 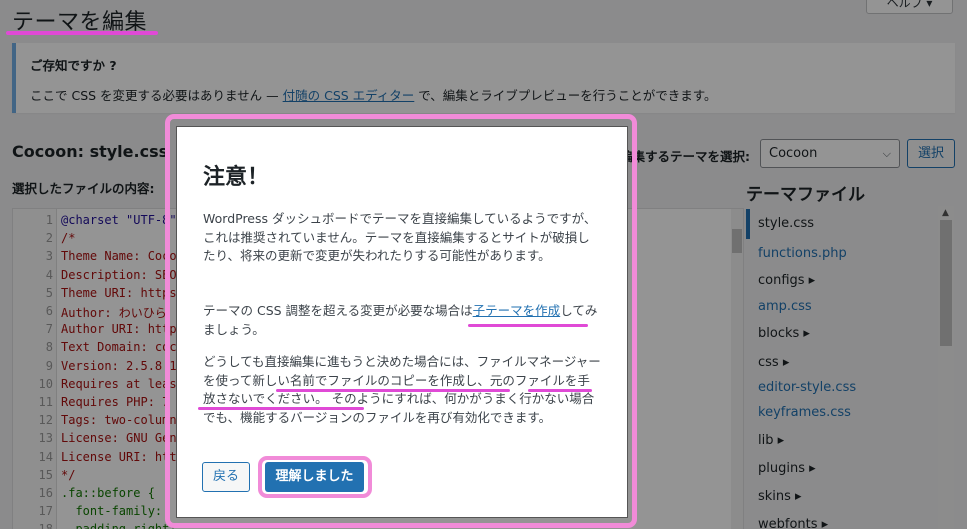 I want to click on dialog-p2-before: テーマの CSS 調整を超える変更が必要な場合は, so click(x=338, y=310).